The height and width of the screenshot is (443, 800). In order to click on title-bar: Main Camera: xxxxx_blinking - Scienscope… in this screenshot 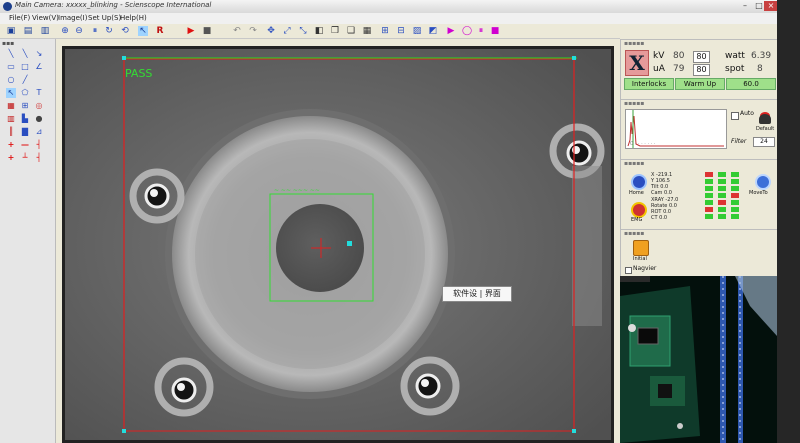, I will do `click(389, 7)`.